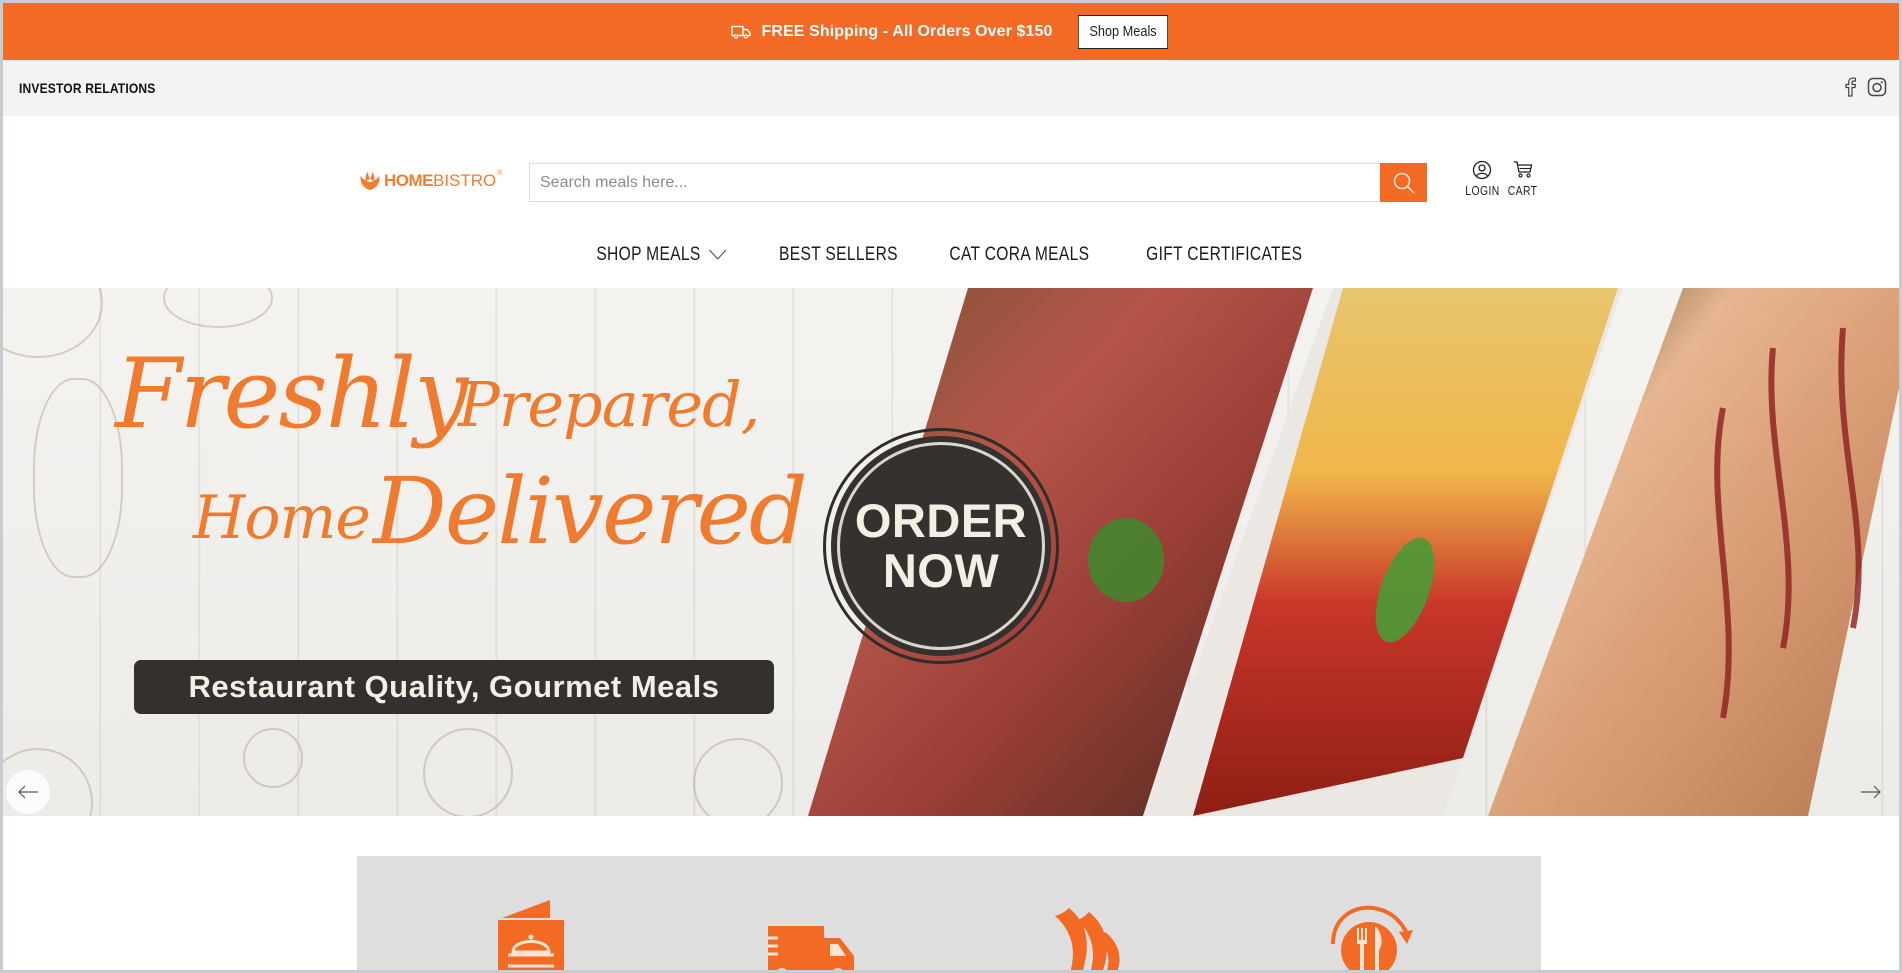  Describe the element at coordinates (590, 511) in the screenshot. I see `hero-headline-delivered: Delivered` at that location.